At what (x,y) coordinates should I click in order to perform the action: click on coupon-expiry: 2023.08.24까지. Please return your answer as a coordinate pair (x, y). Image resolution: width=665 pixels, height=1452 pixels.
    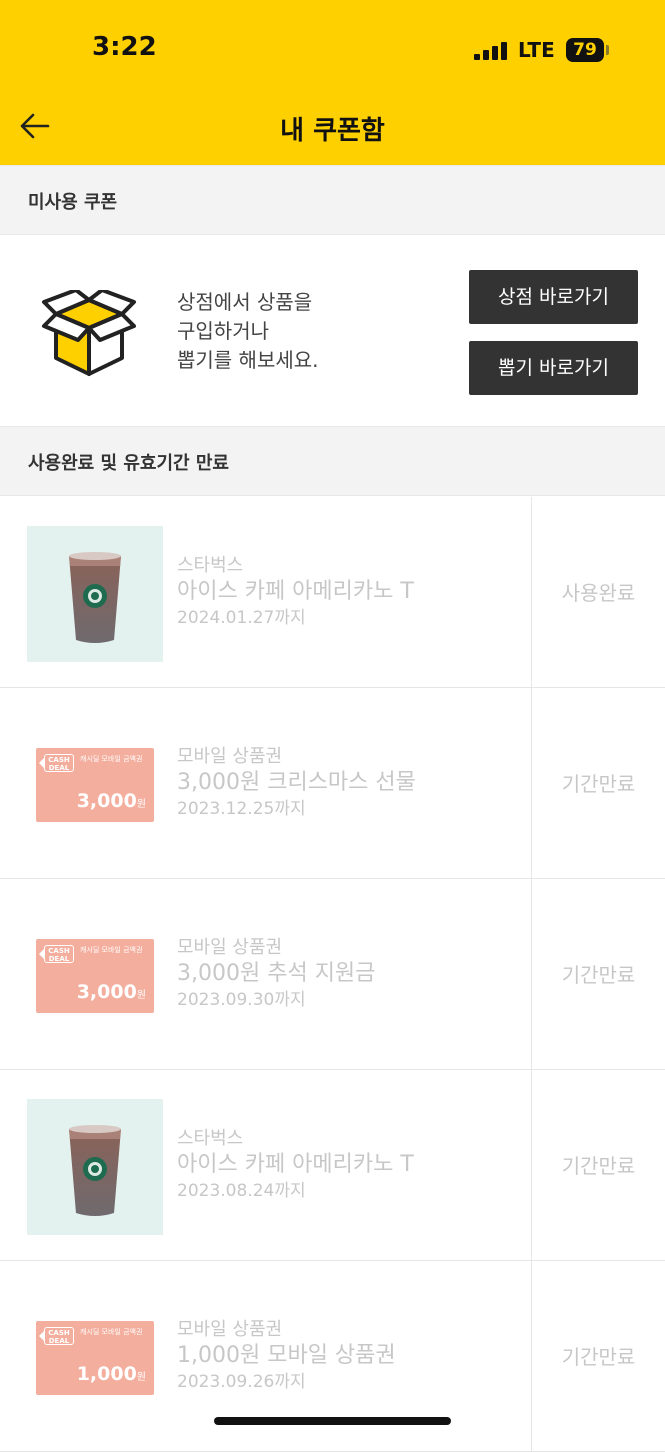
    Looking at the image, I should click on (241, 1191).